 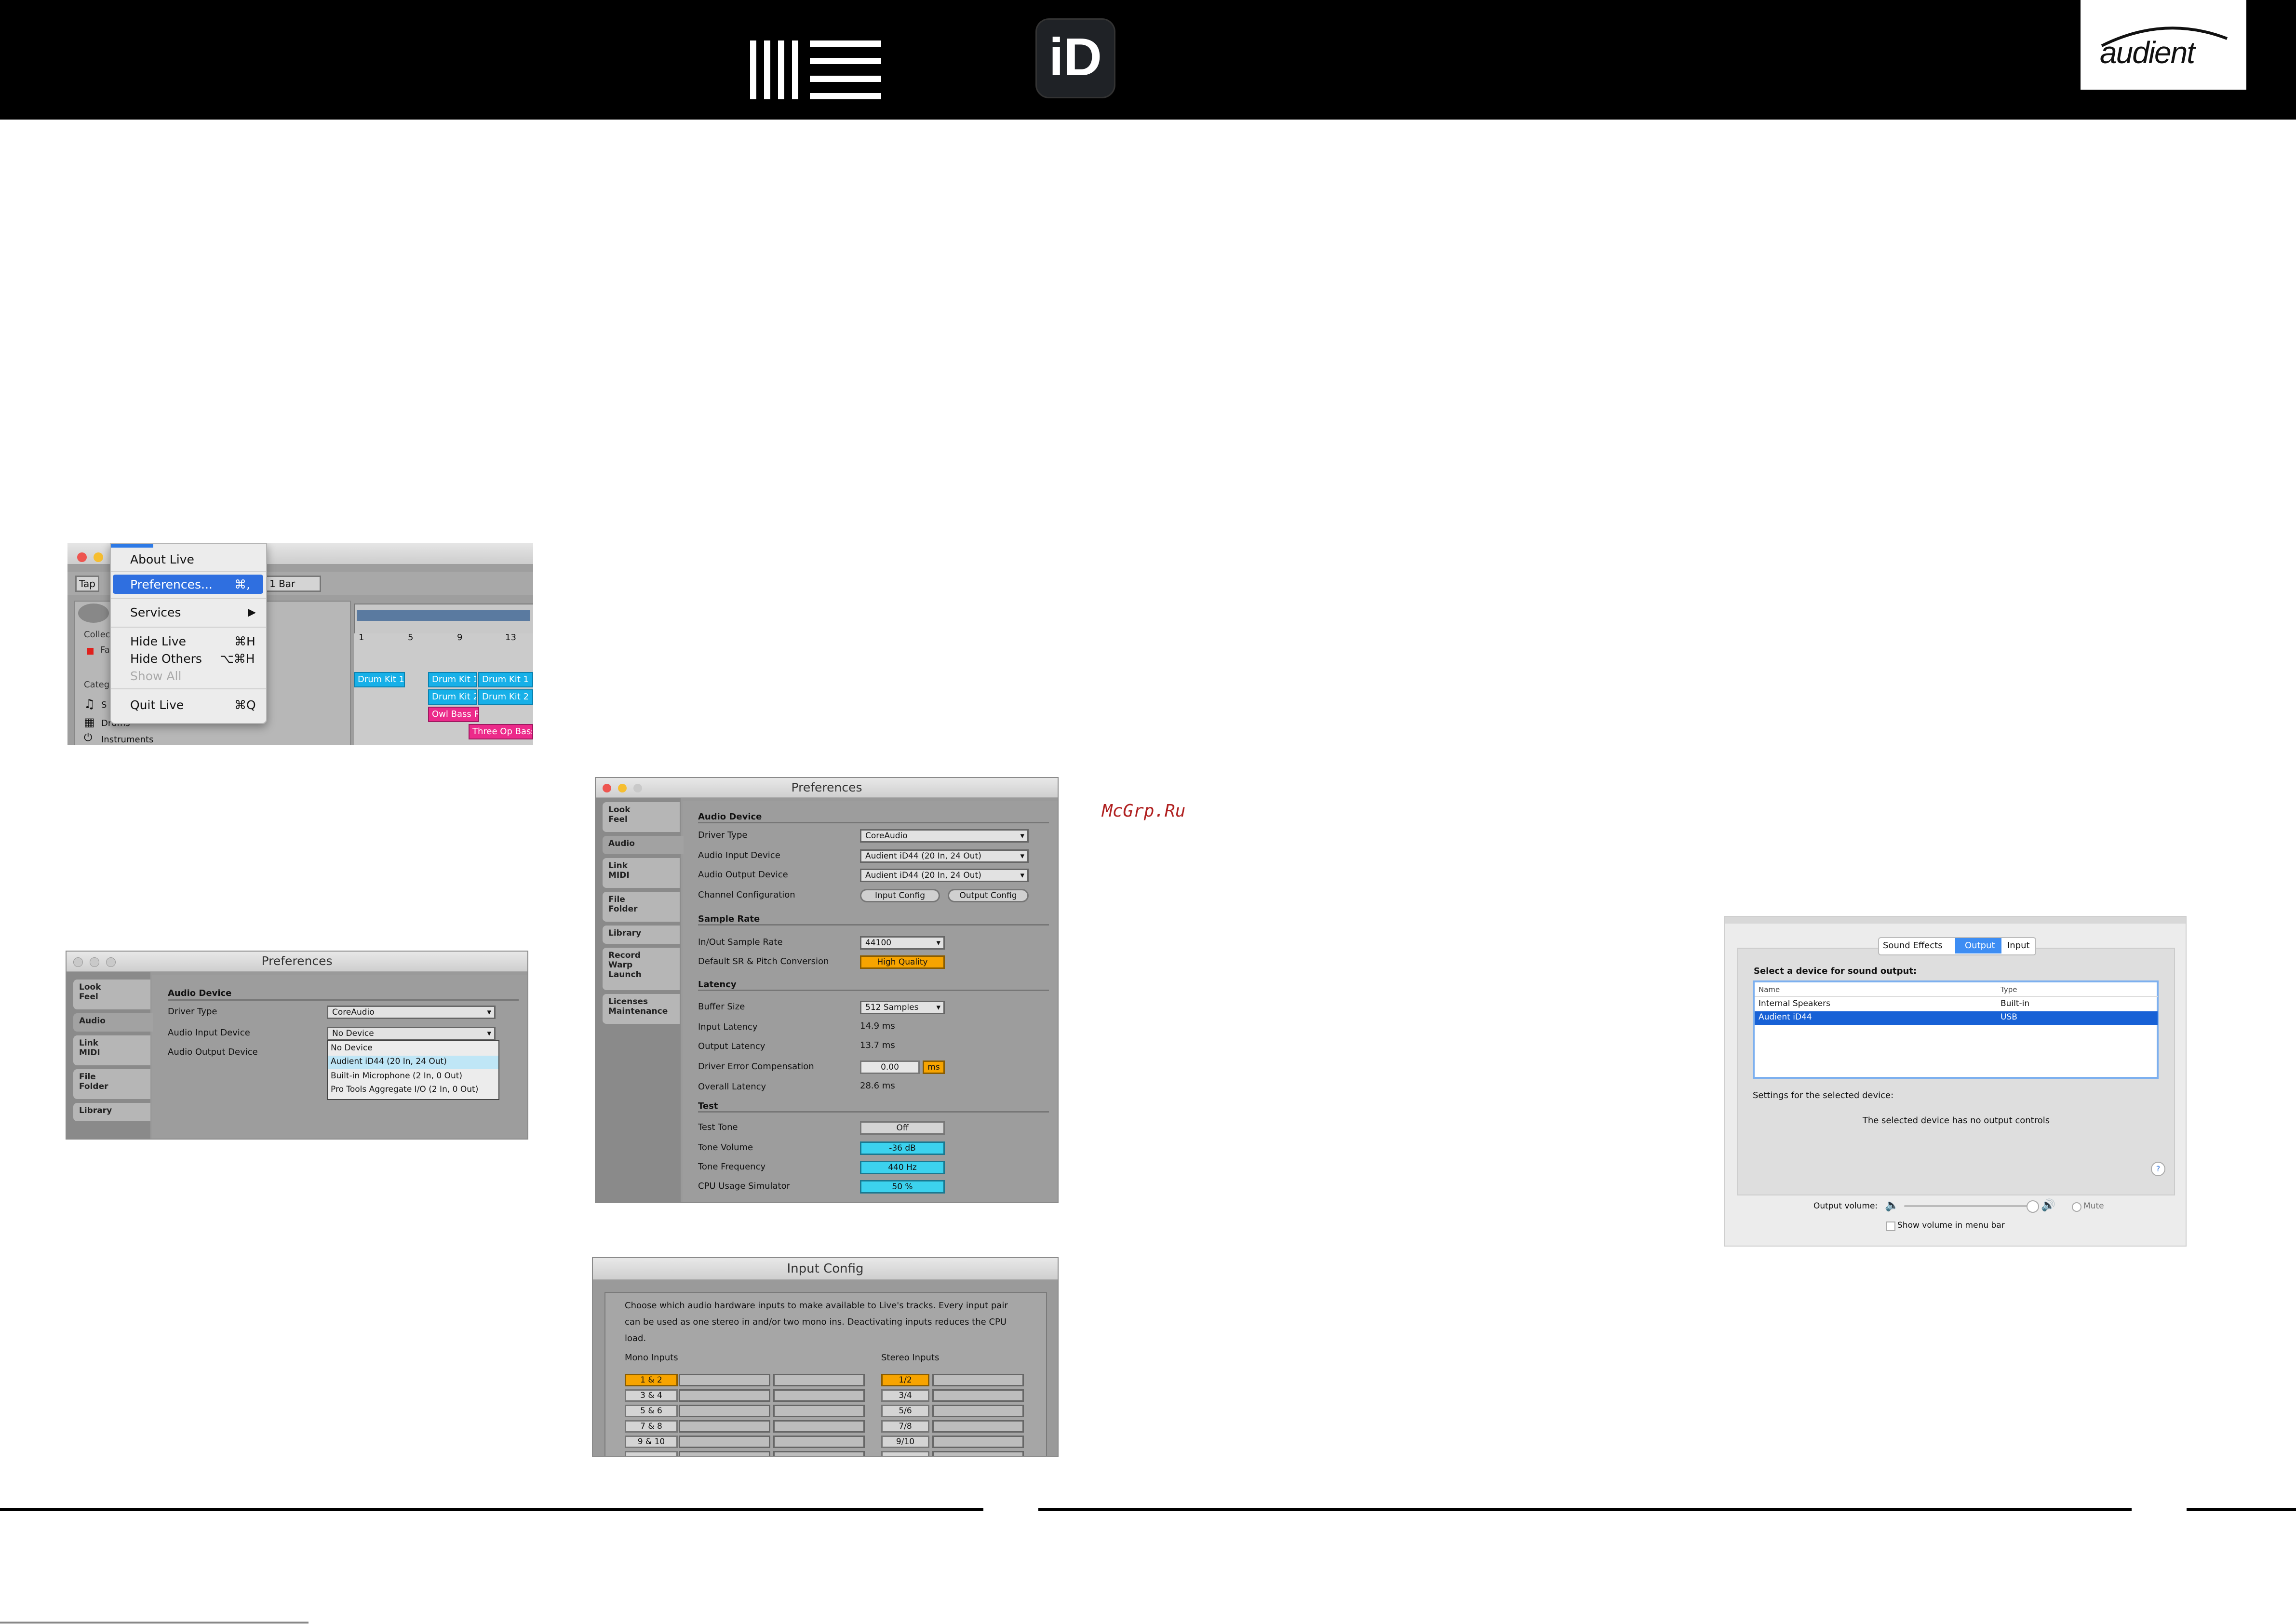 What do you see at coordinates (1890, 1226) in the screenshot?
I see `show-volume-checkbox` at bounding box center [1890, 1226].